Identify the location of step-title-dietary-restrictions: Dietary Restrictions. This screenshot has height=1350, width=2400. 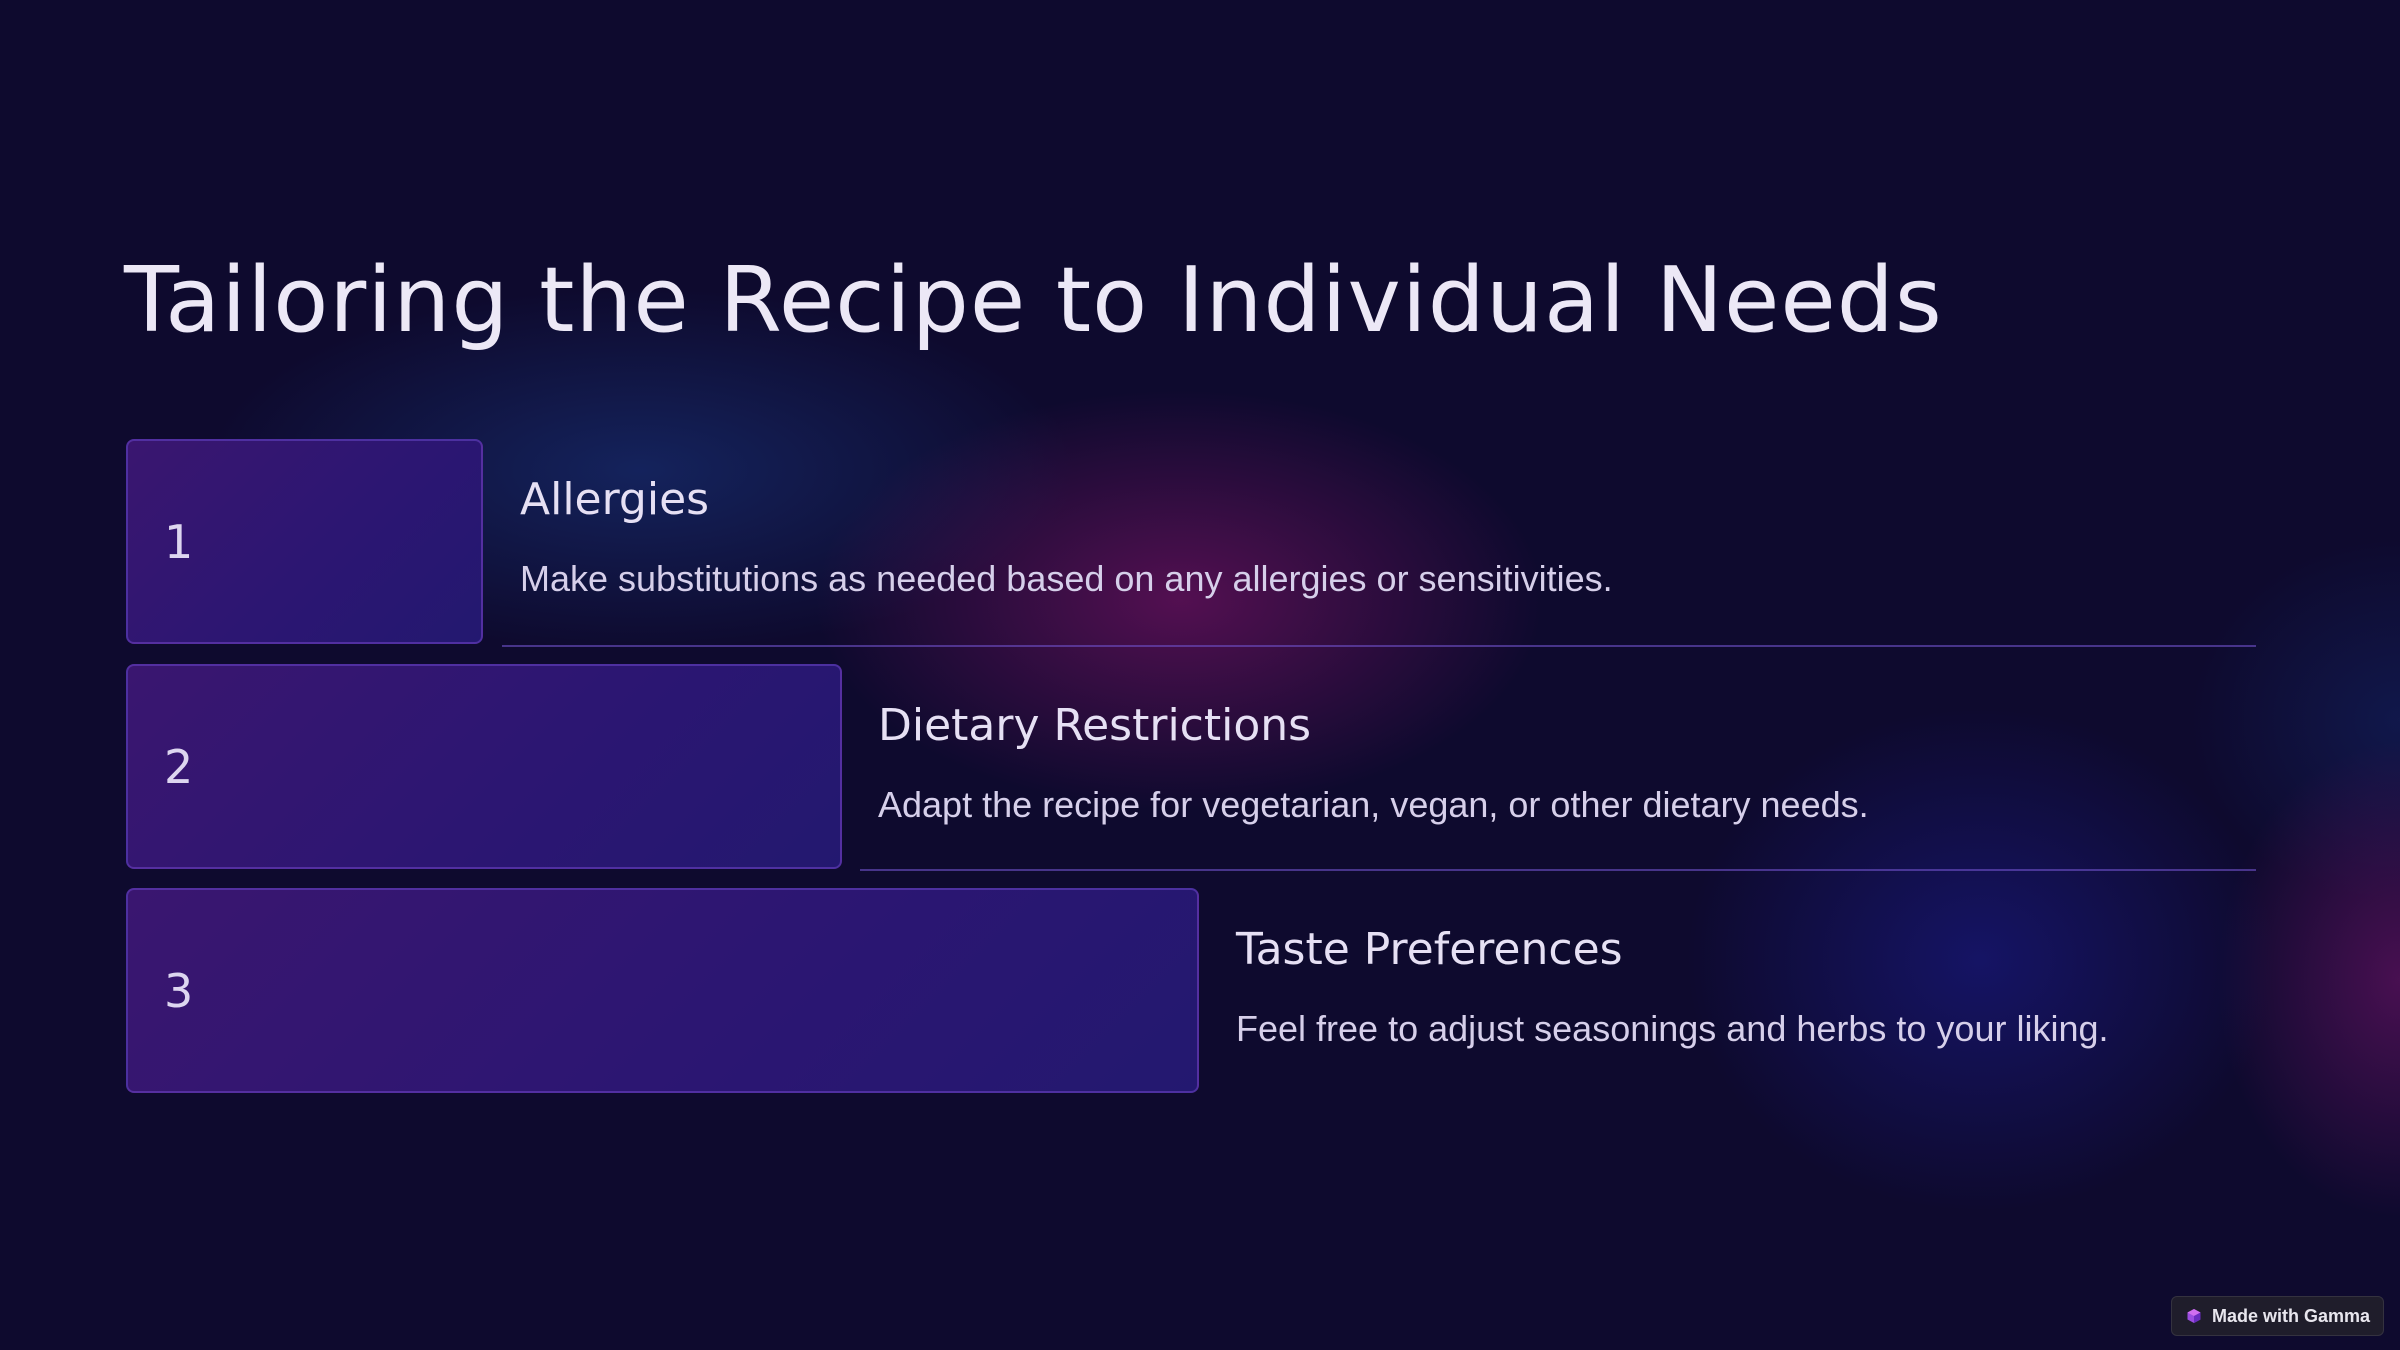
(1095, 725).